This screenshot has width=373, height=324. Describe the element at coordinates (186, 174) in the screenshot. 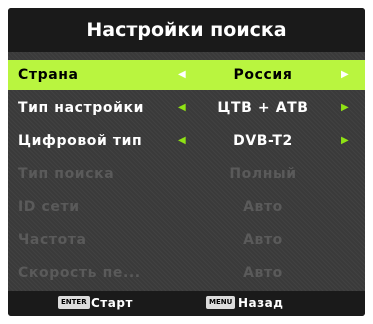

I see `menu-item-search-type: Тип поиска Полный` at that location.